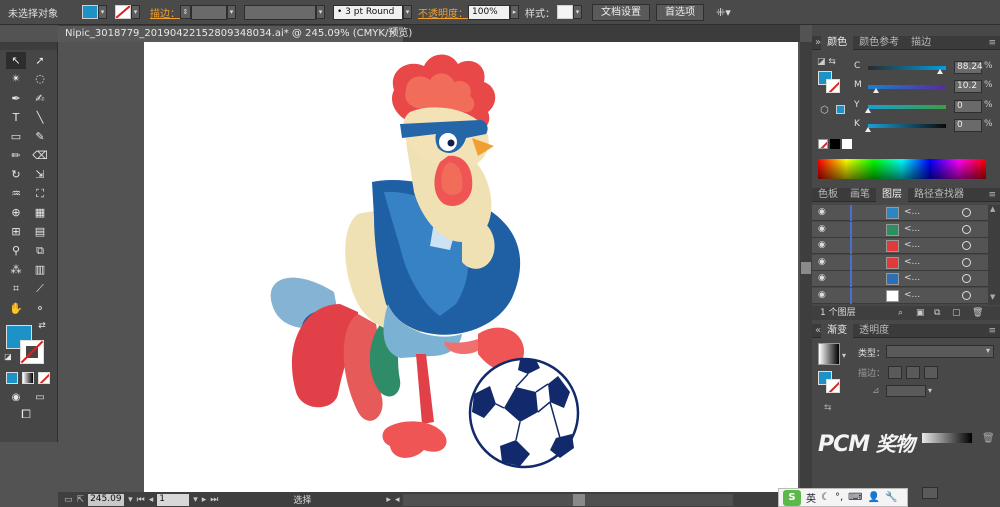 This screenshot has width=1000, height=507. Describe the element at coordinates (992, 195) in the screenshot. I see `layers-menu-icon: ≡` at that location.